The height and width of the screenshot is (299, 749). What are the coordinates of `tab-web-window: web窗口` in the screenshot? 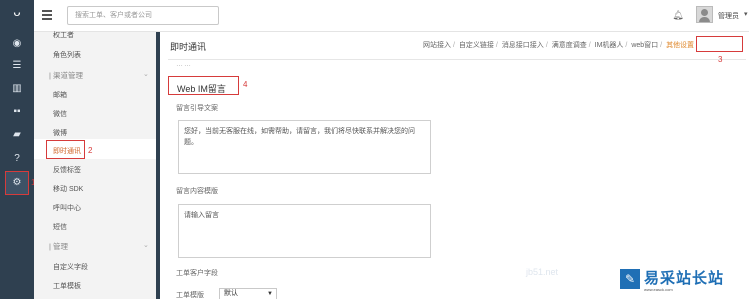 It's located at (644, 45).